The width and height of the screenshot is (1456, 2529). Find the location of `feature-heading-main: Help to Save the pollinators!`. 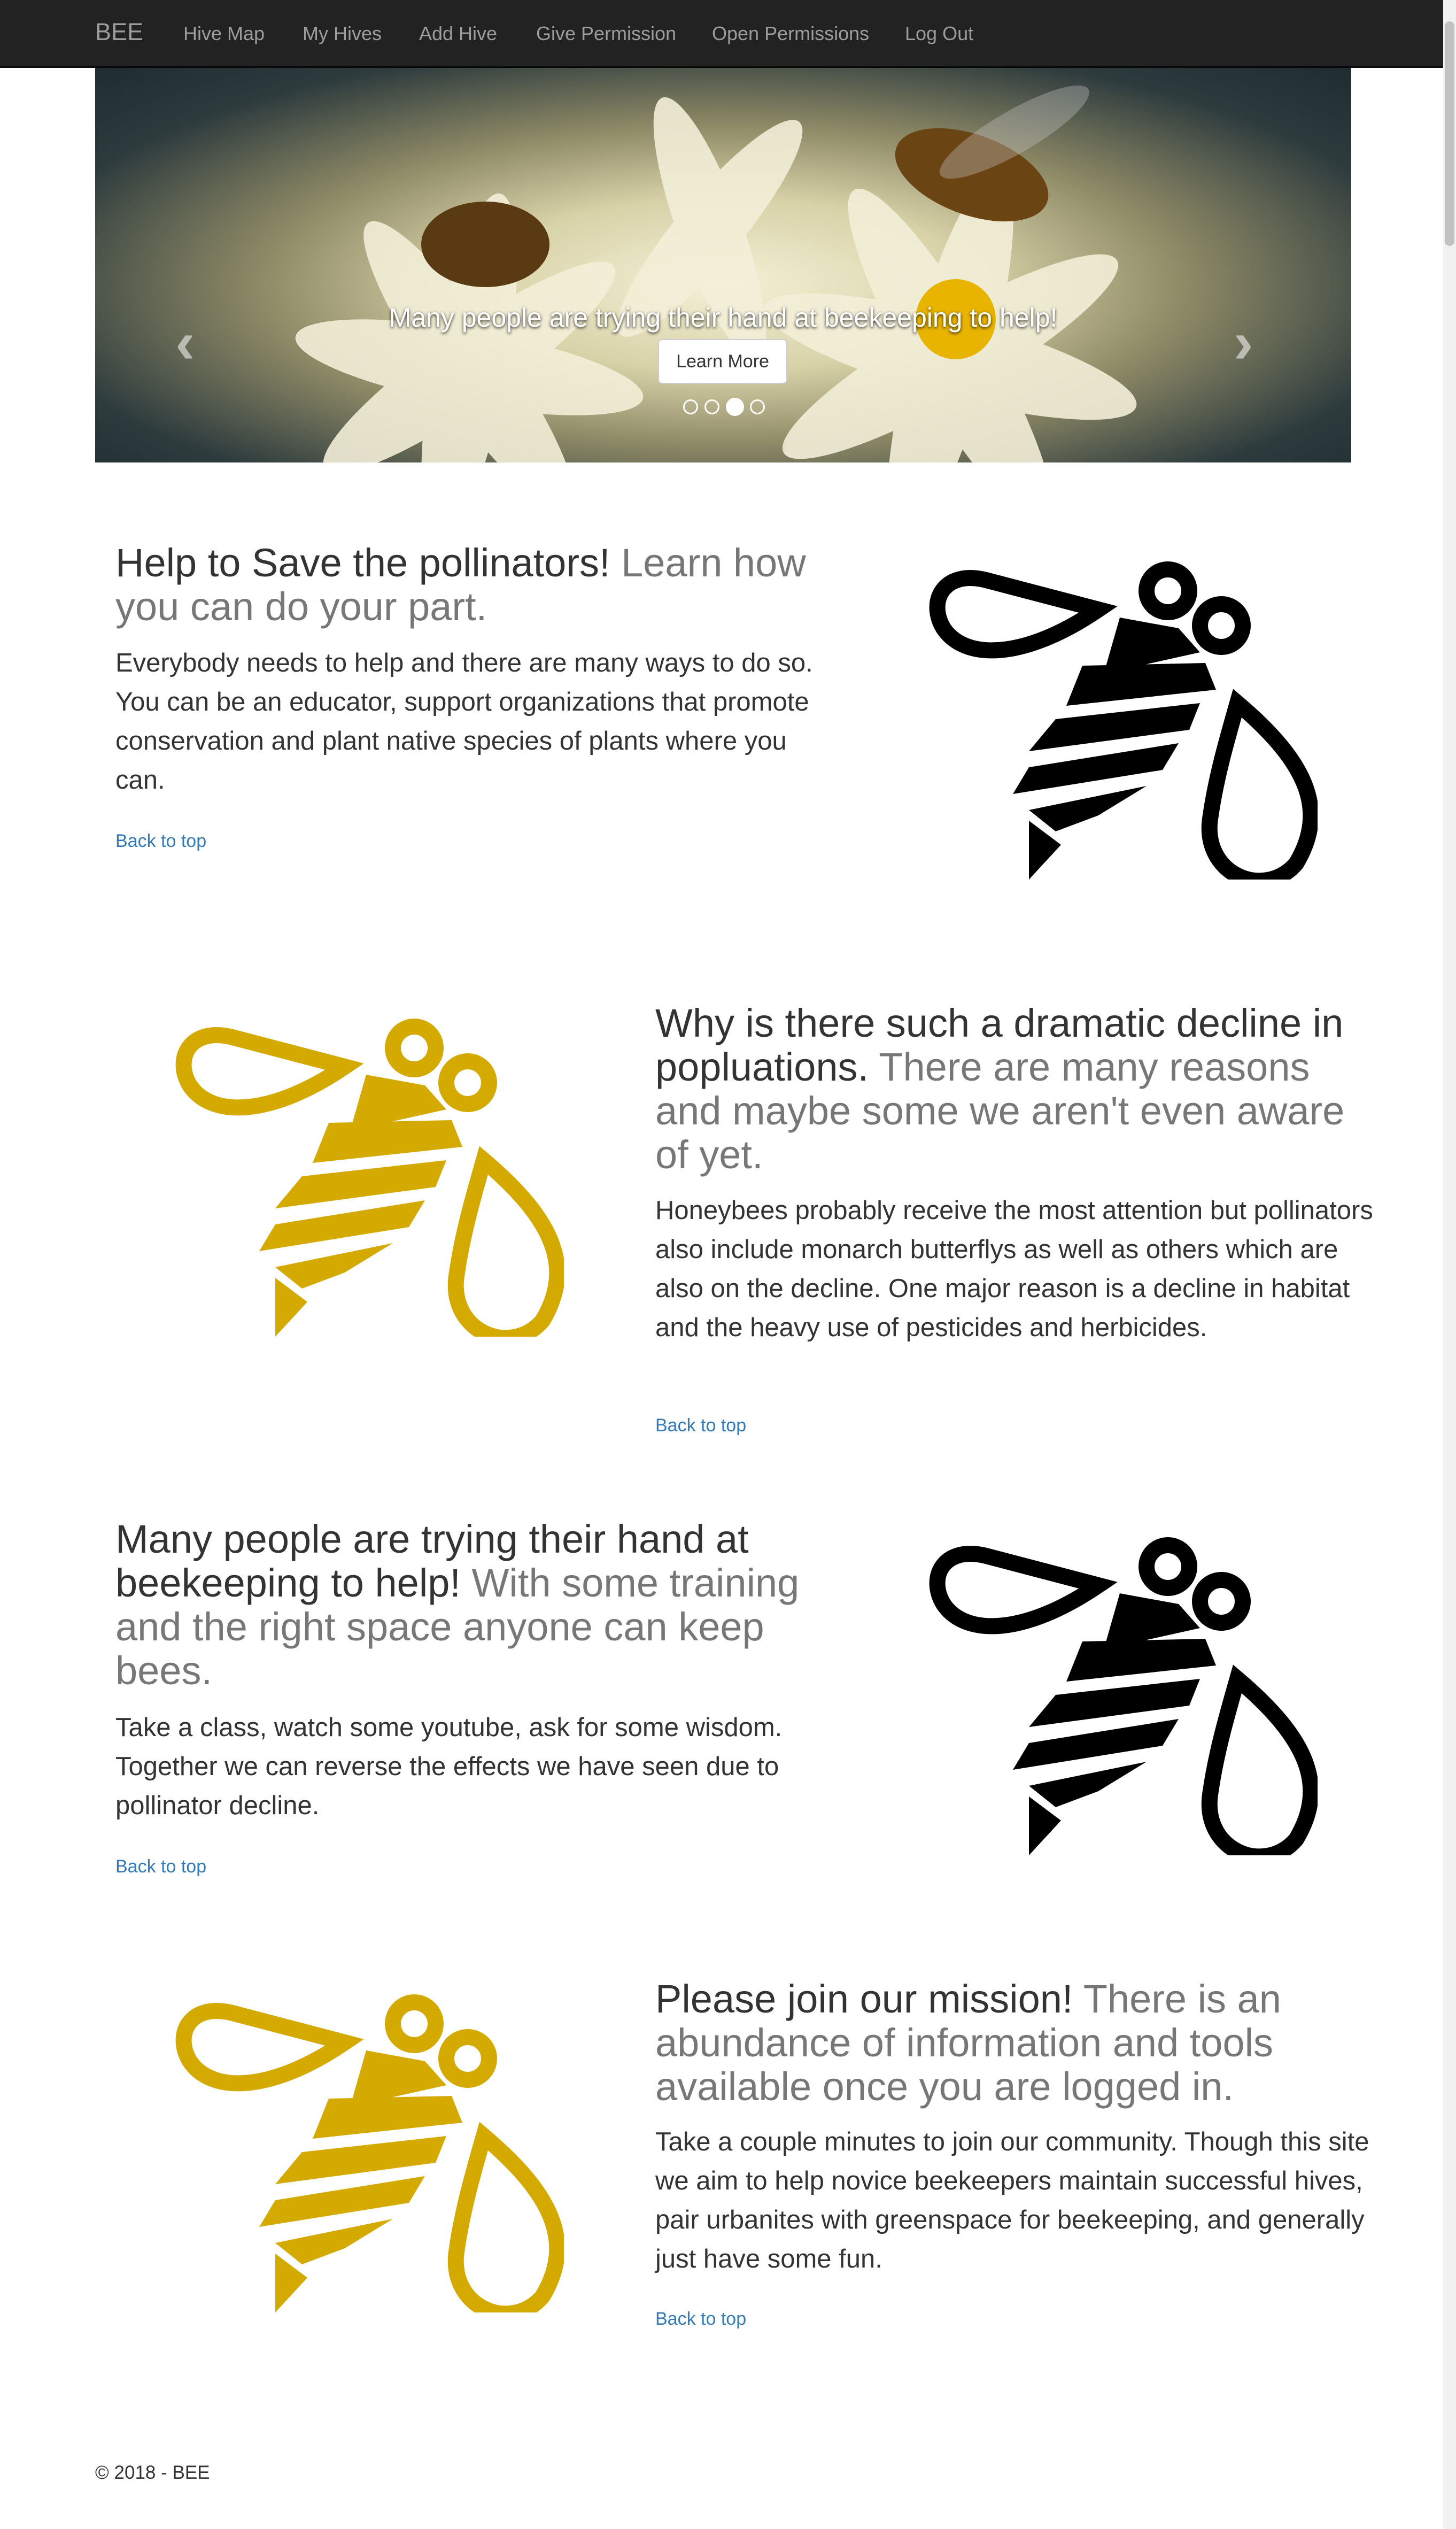

feature-heading-main: Help to Save the pollinators! is located at coordinates (363, 563).